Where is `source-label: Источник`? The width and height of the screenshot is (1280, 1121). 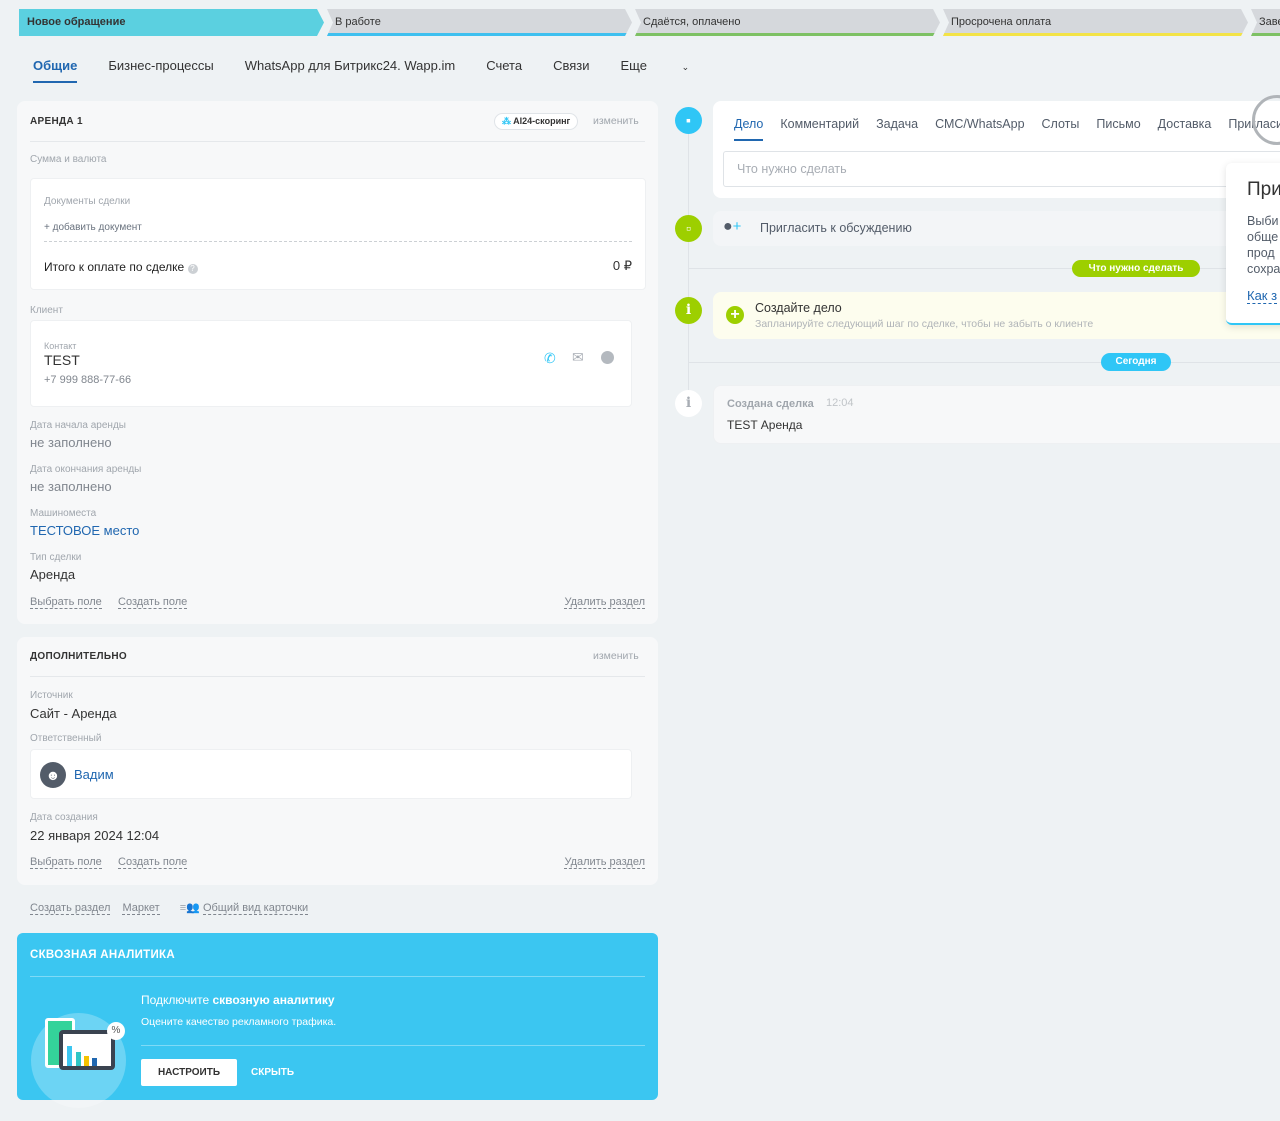 source-label: Источник is located at coordinates (51, 695).